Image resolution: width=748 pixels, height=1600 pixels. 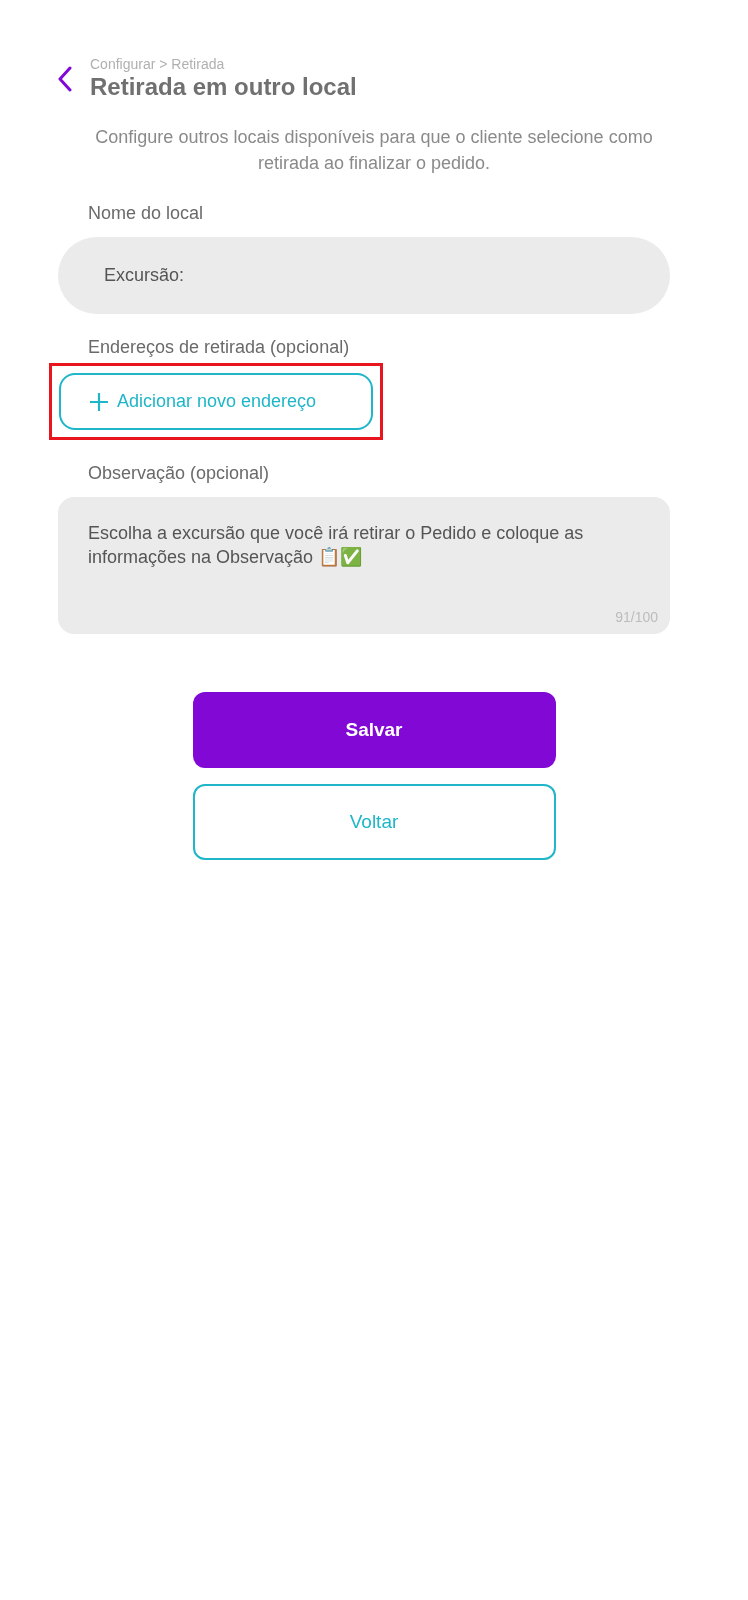 I want to click on back-icon, so click(x=65, y=79).